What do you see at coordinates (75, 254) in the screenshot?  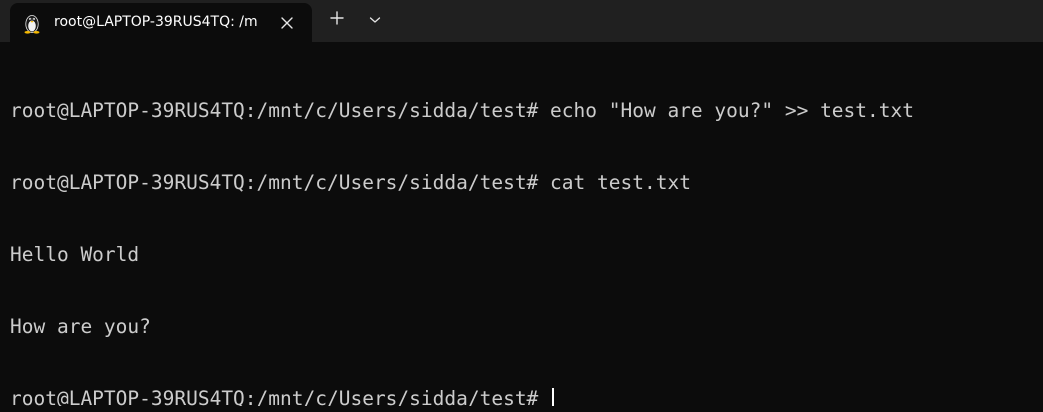 I see `output-text: Hello World` at bounding box center [75, 254].